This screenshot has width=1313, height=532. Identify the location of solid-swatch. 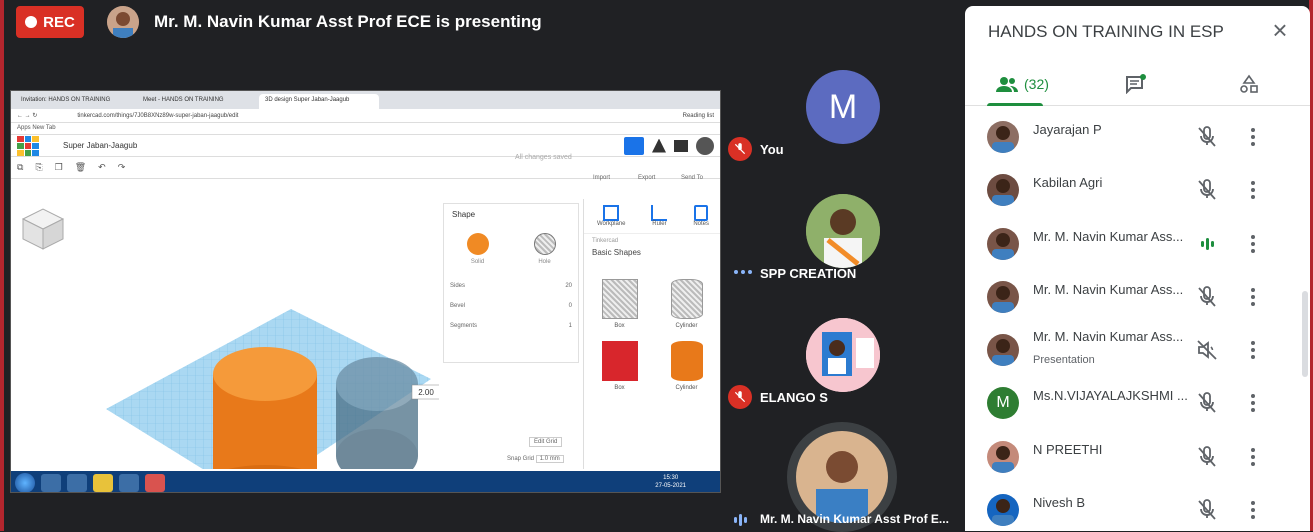
(477, 244).